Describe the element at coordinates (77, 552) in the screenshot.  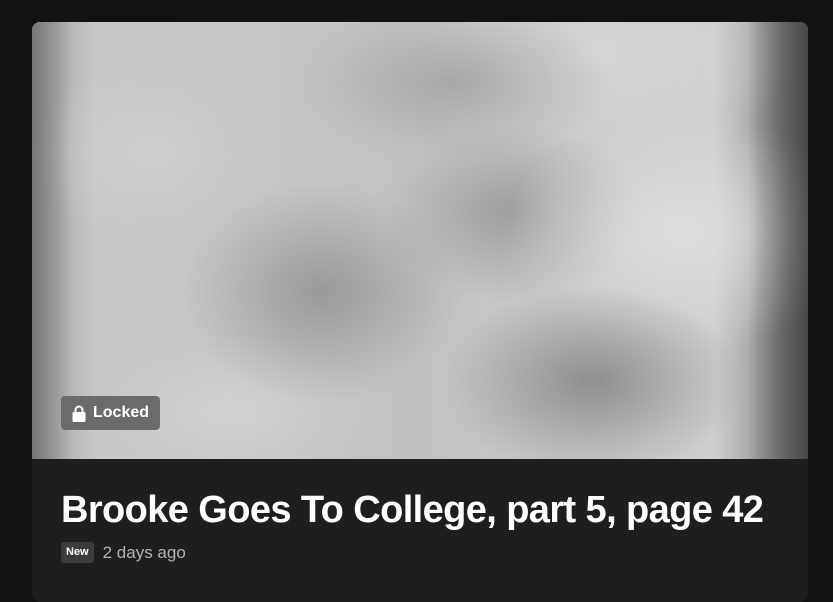
I see `new-badge: New` at that location.